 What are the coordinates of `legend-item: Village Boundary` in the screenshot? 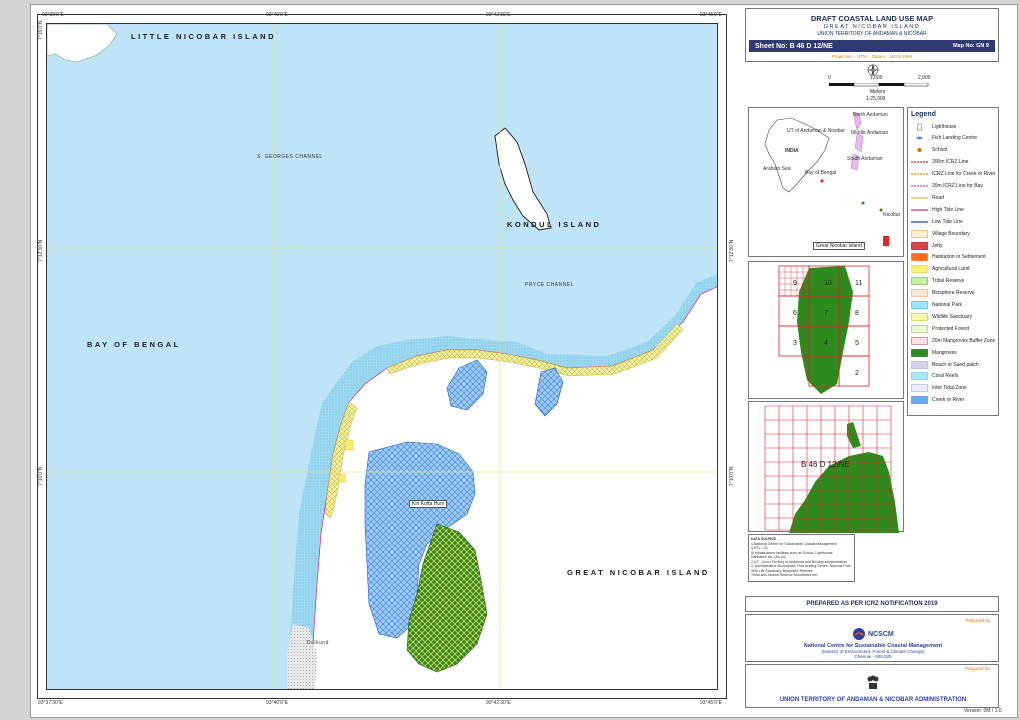 It's located at (940, 233).